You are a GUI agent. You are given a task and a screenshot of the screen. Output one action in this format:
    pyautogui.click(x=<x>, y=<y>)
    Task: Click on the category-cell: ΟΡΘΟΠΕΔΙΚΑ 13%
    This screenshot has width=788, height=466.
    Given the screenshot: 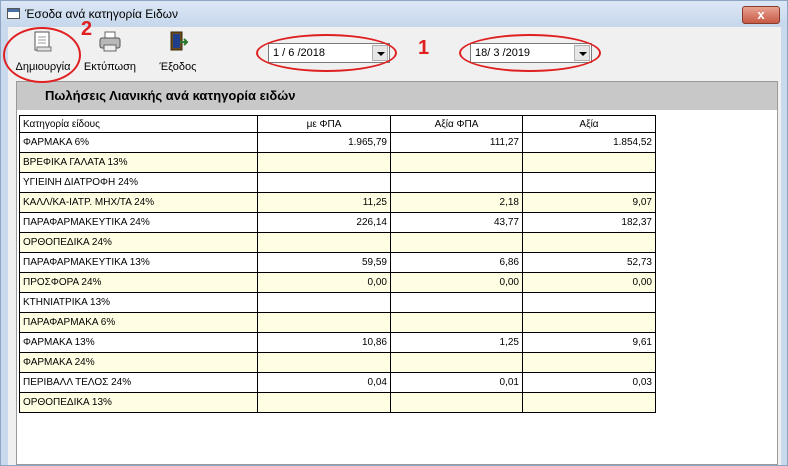 What is the action you would take?
    pyautogui.click(x=138, y=402)
    